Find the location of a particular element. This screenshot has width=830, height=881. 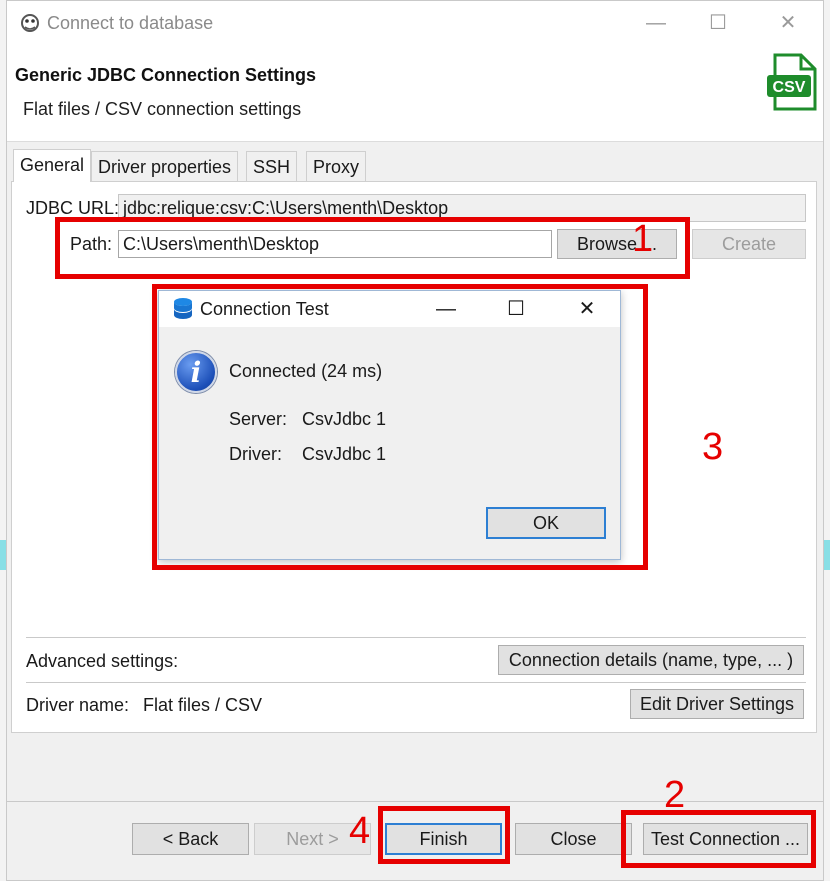

maximize-button: ☐ is located at coordinates (718, 23).